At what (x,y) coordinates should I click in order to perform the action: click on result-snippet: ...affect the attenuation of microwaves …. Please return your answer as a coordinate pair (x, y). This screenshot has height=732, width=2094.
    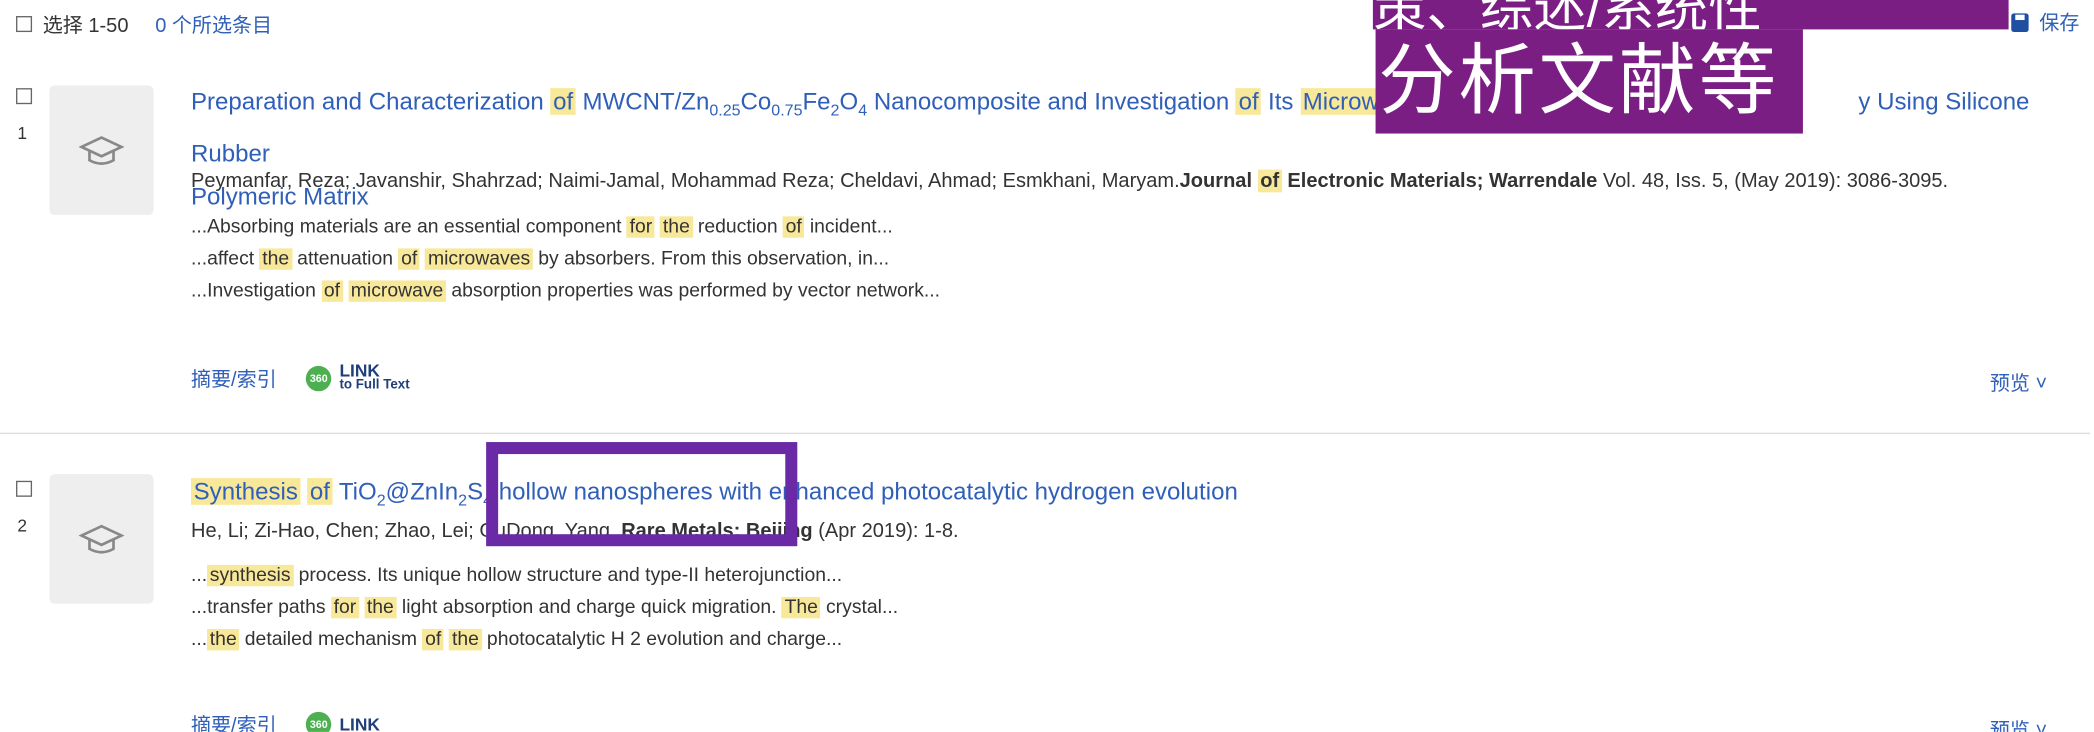
    Looking at the image, I should click on (540, 259).